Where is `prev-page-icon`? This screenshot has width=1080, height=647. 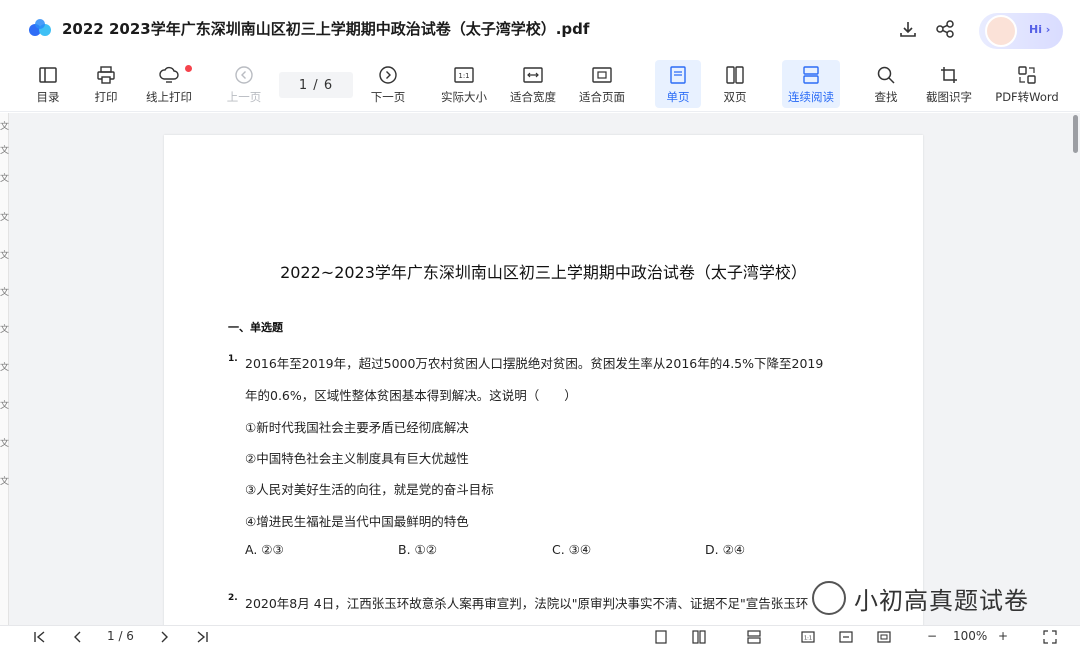 prev-page-icon is located at coordinates (78, 637).